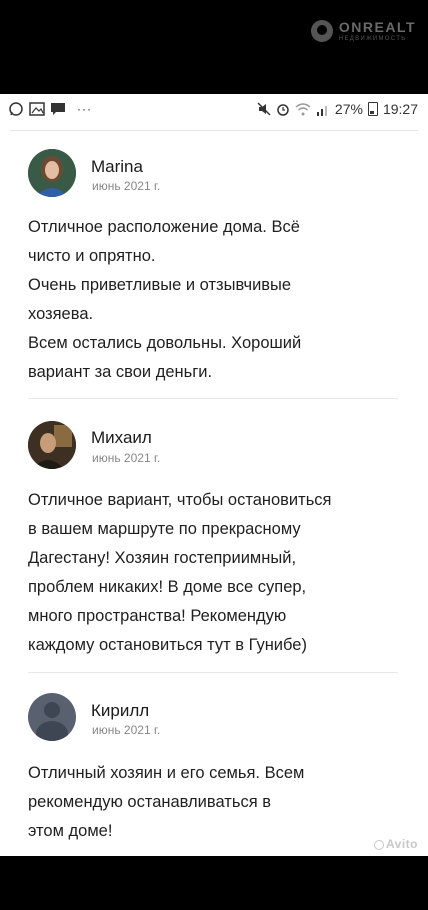 The width and height of the screenshot is (428, 910). What do you see at coordinates (92, 256) in the screenshot?
I see `review-line: чисто и опрятно.` at bounding box center [92, 256].